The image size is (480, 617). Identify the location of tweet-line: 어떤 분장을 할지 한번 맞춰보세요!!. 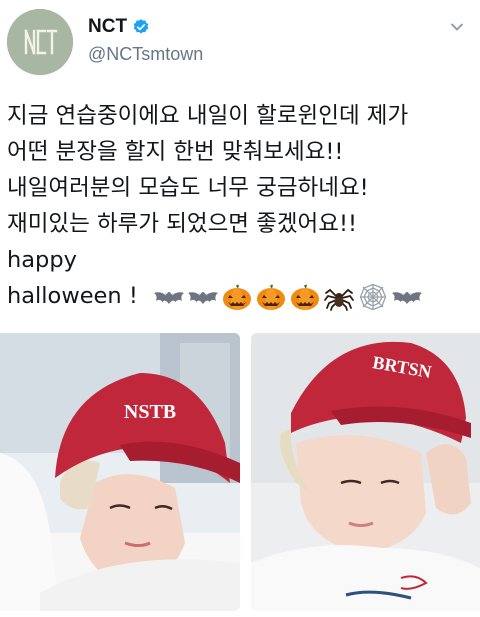
(175, 152).